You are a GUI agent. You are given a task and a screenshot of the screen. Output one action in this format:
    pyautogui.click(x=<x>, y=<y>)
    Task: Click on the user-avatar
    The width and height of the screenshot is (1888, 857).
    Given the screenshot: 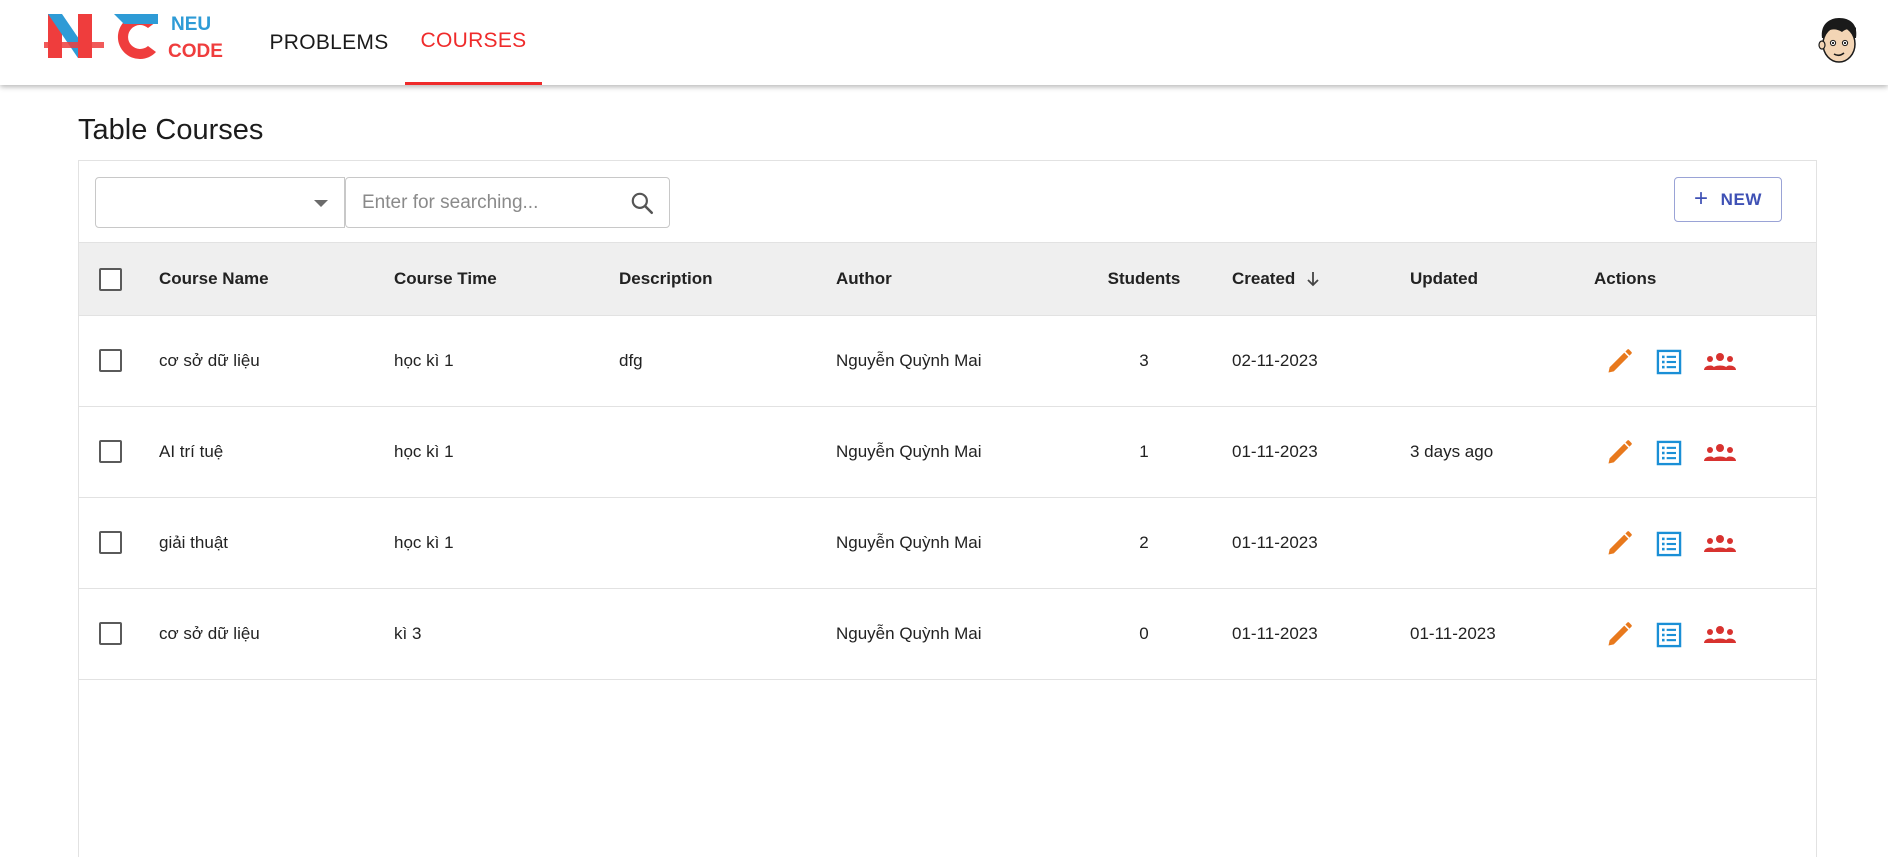 What is the action you would take?
    pyautogui.click(x=1839, y=41)
    